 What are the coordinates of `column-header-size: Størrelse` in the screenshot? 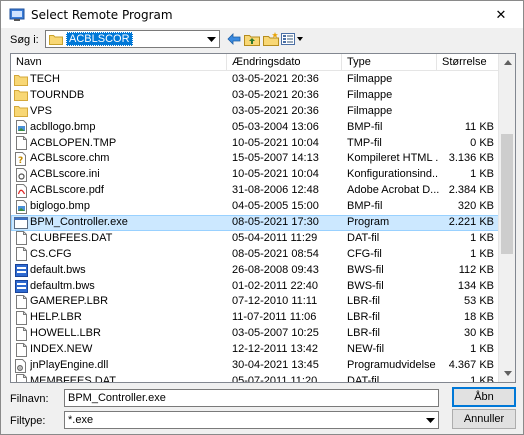 It's located at (468, 62).